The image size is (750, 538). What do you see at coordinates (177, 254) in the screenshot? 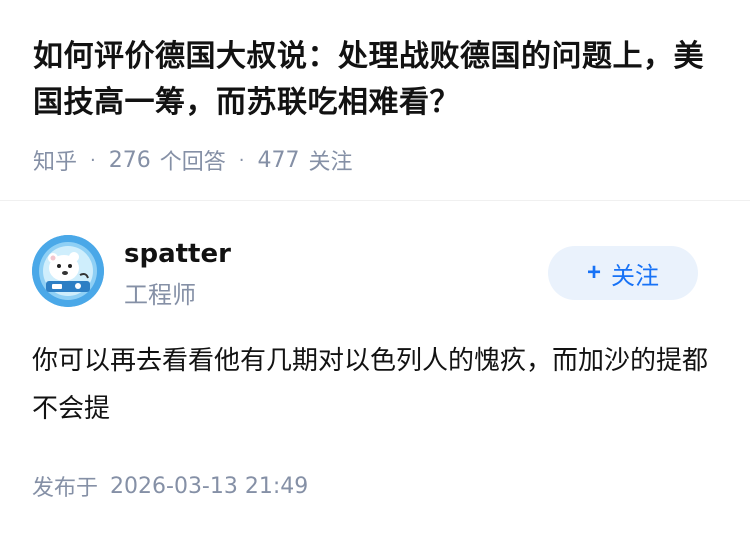
I see `author-name: spatter` at bounding box center [177, 254].